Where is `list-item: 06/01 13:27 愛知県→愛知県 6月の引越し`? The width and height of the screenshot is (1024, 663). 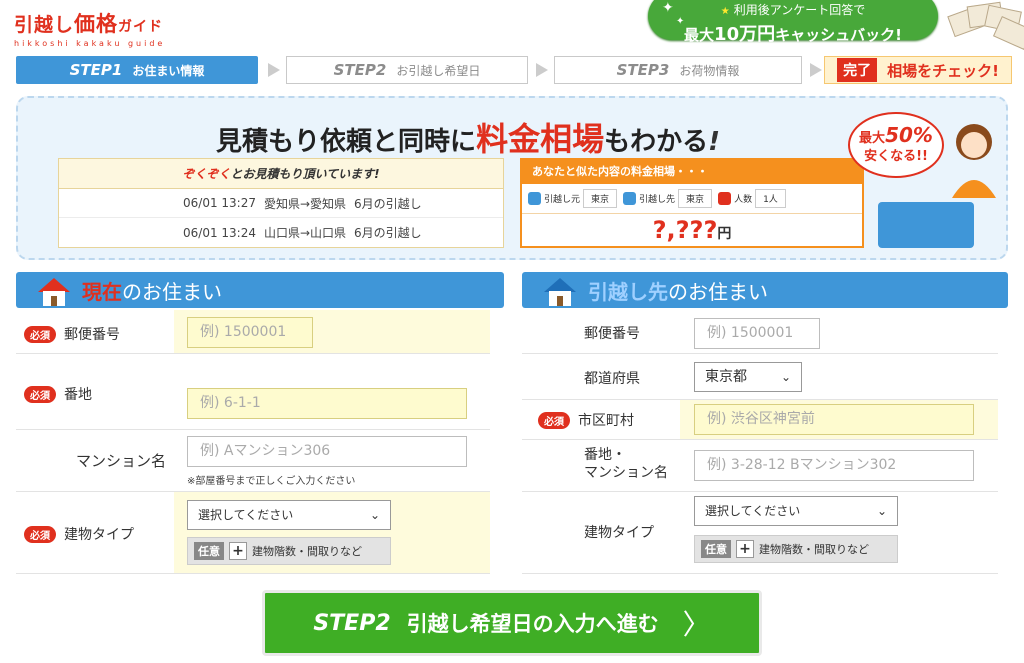
list-item: 06/01 13:27 愛知県→愛知県 6月の引越し is located at coordinates (281, 203).